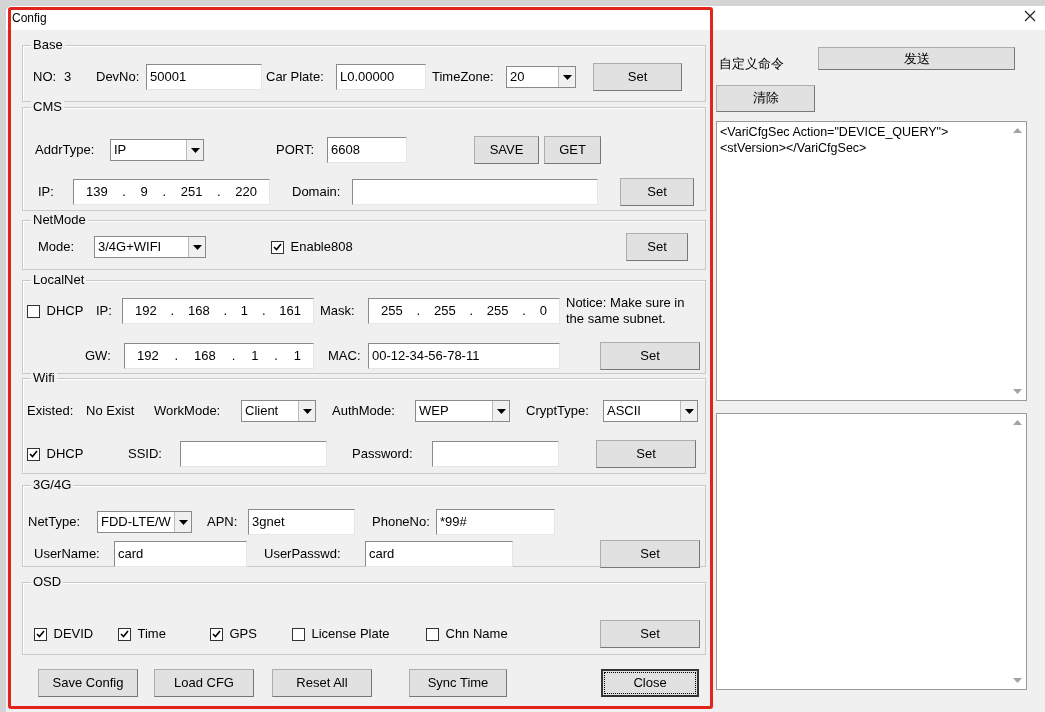 This screenshot has width=1045, height=712. Describe the element at coordinates (462, 411) in the screenshot. I see `dropdown: WEP` at that location.